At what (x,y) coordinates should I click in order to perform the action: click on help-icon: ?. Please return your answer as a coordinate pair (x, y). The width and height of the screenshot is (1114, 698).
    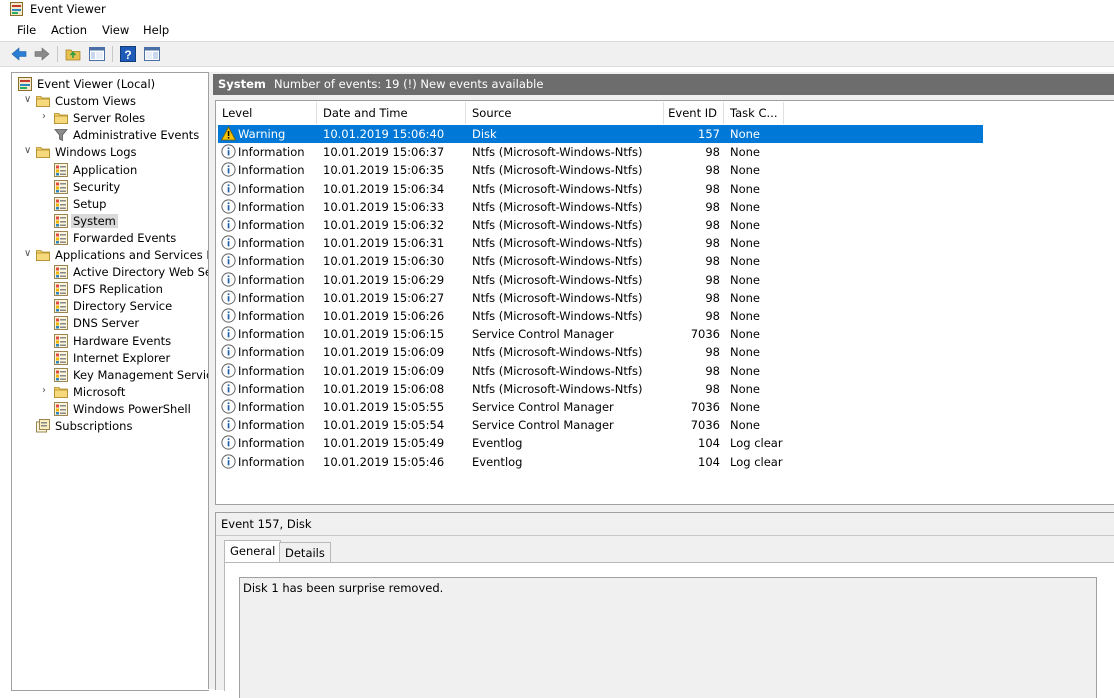
    Looking at the image, I should click on (128, 54).